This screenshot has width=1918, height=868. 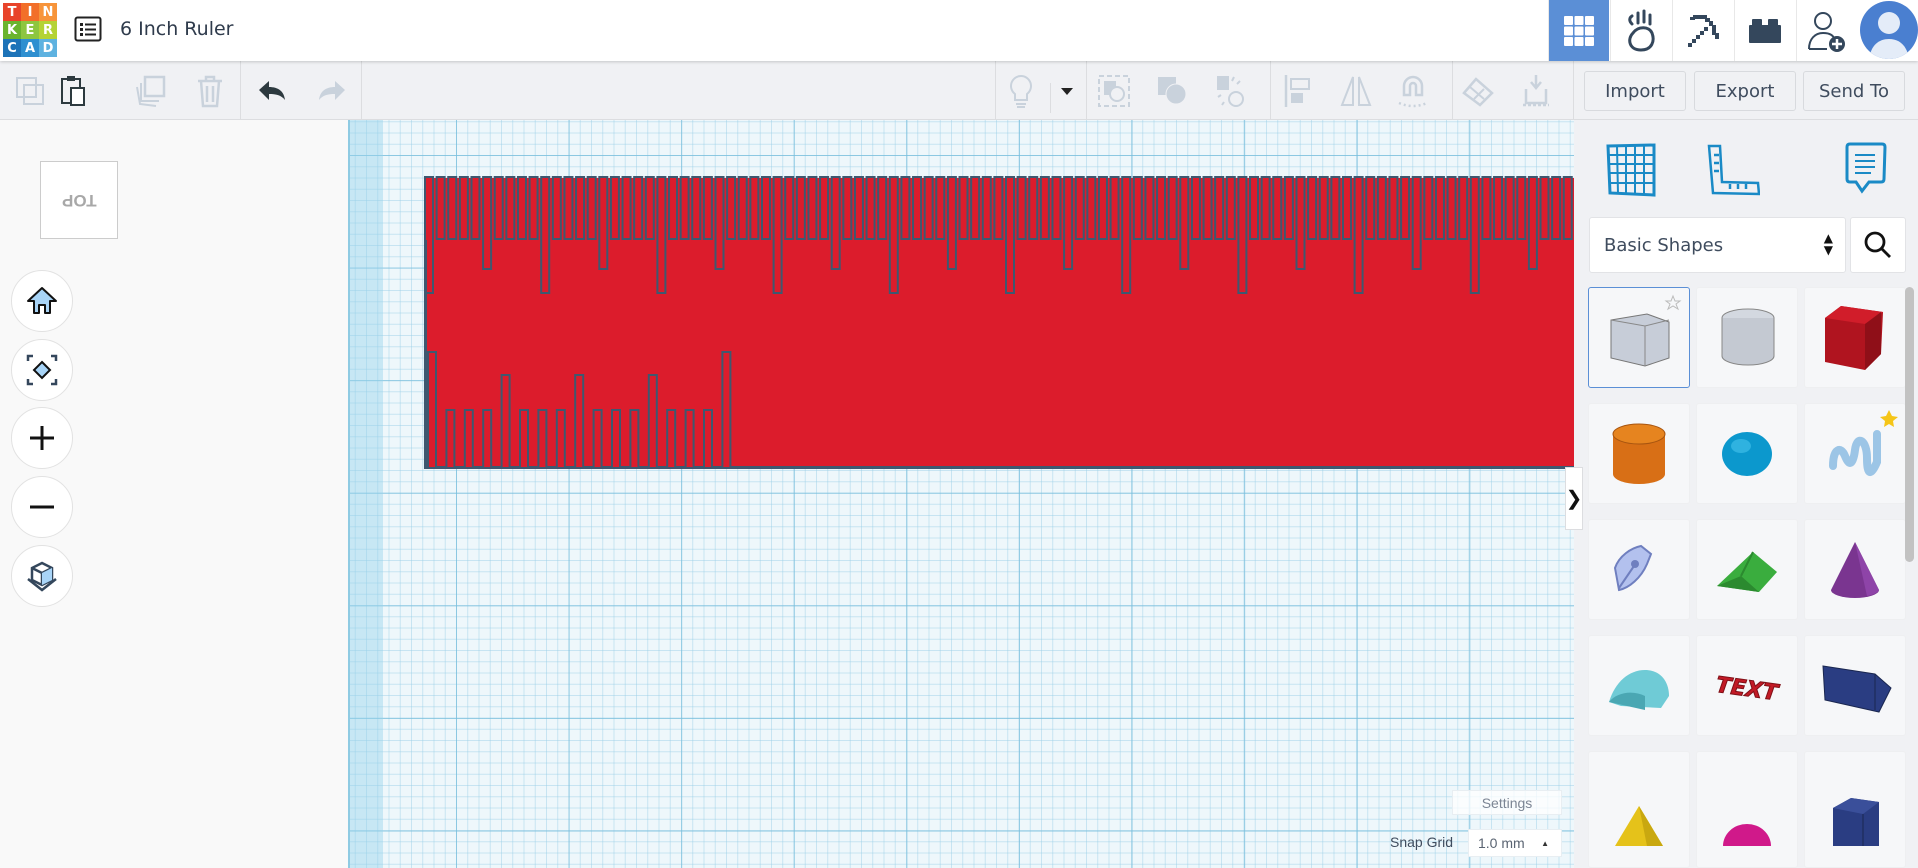 I want to click on notes-lightbulb-icon, so click(x=1021, y=91).